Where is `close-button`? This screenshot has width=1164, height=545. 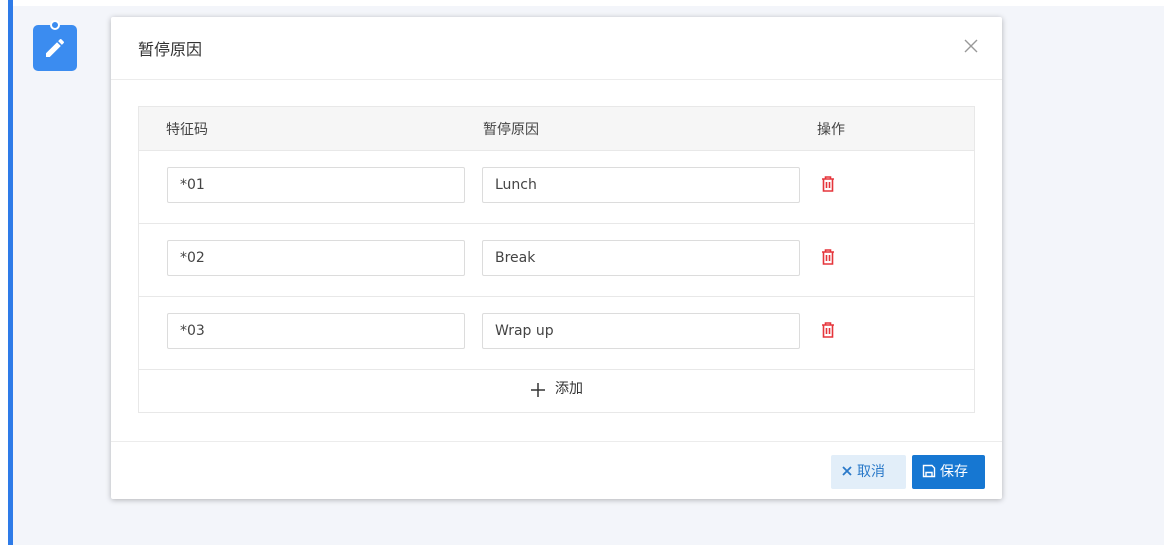 close-button is located at coordinates (971, 46).